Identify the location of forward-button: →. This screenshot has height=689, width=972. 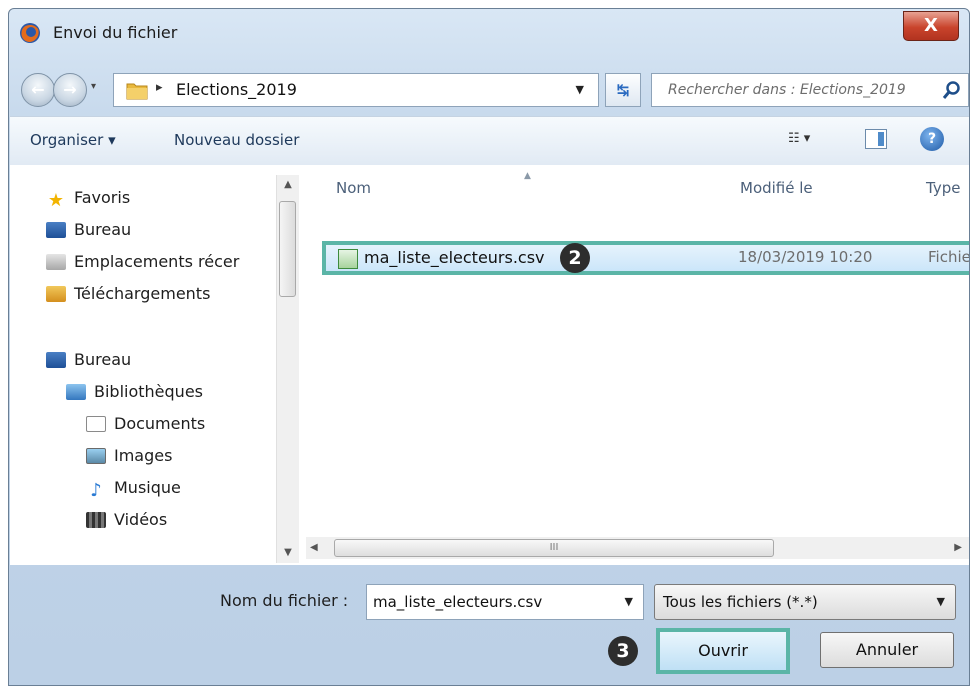
(70, 90).